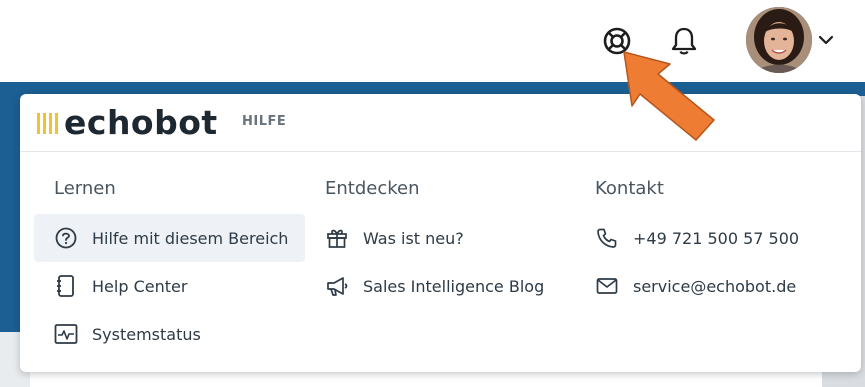  Describe the element at coordinates (715, 286) in the screenshot. I see `menu-item-label: service@echobot.de` at that location.